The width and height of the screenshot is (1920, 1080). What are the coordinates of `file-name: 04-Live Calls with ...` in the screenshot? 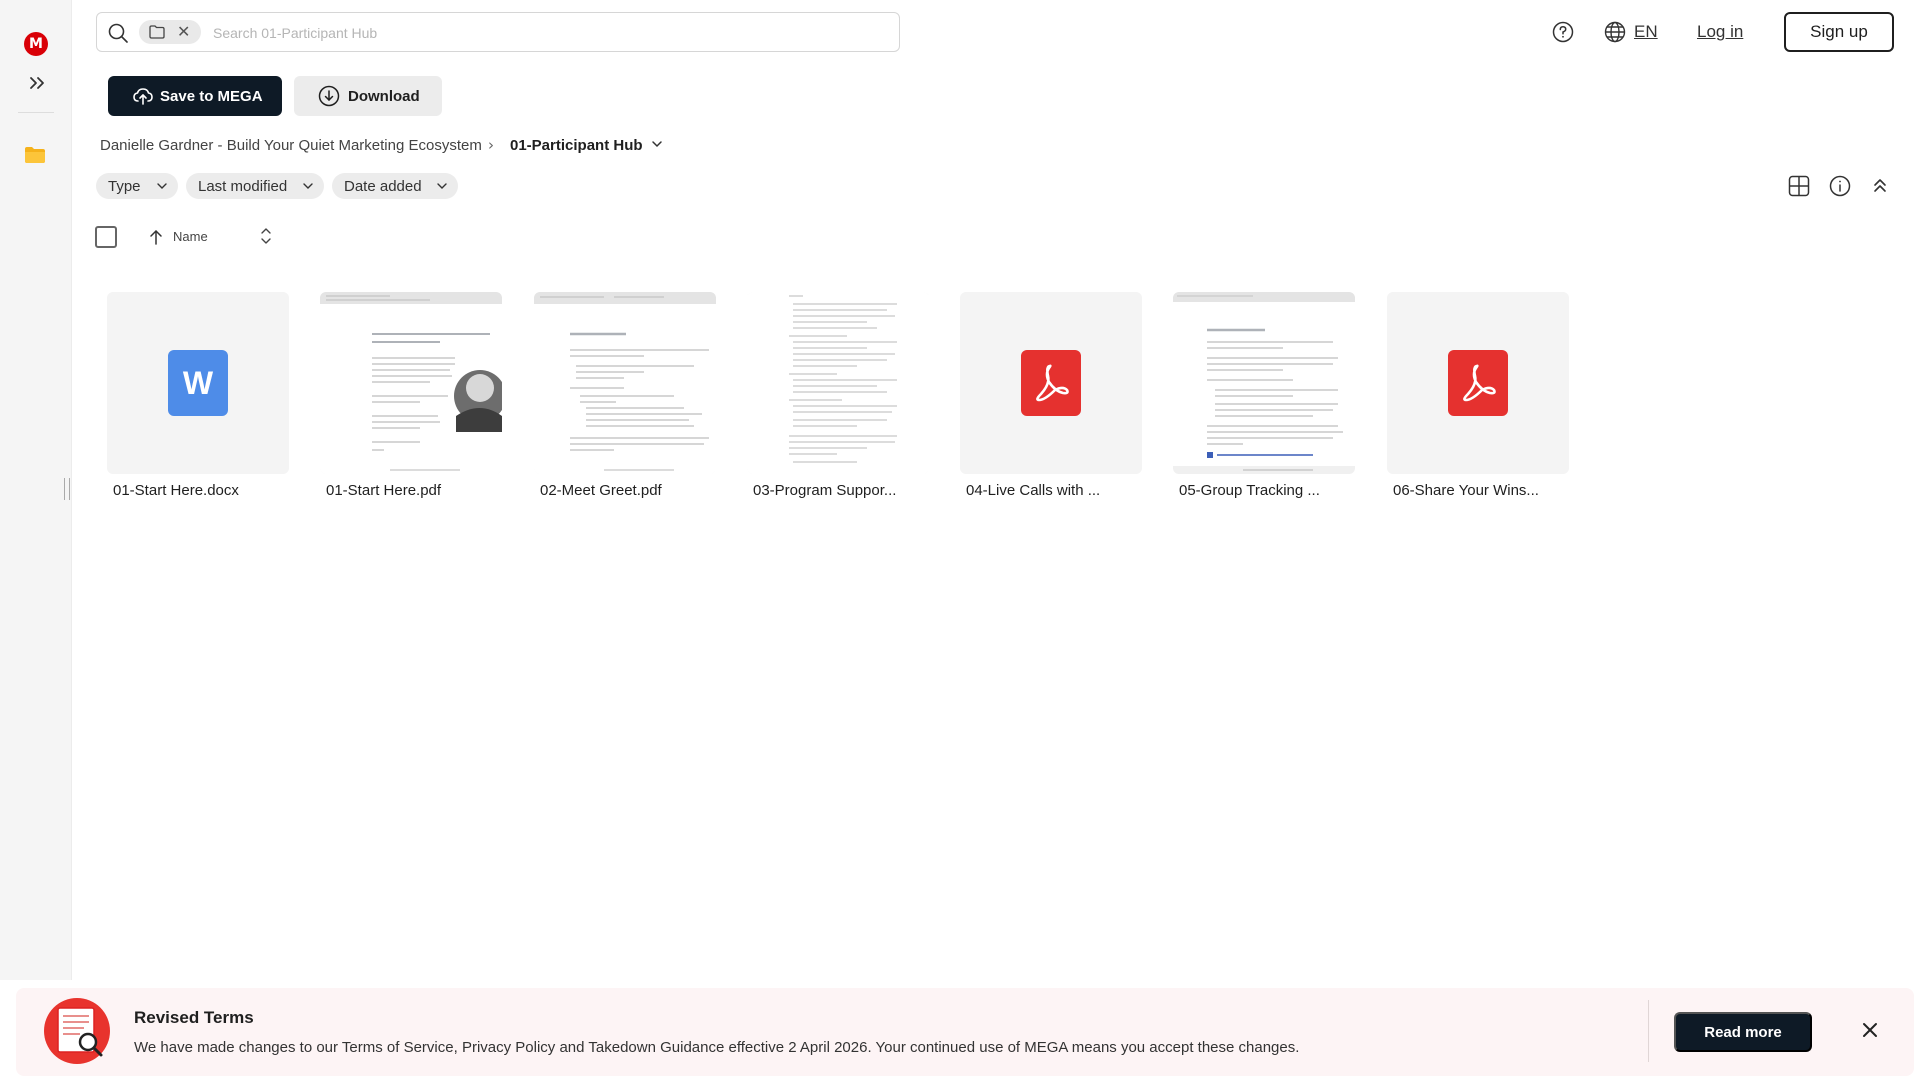 It's located at (1033, 490).